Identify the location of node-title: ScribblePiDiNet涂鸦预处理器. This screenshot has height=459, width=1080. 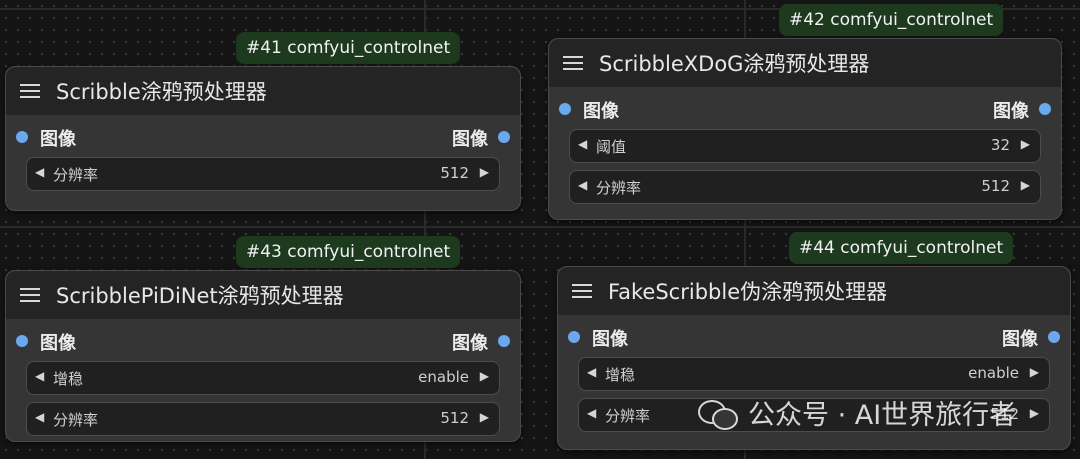
(200, 296).